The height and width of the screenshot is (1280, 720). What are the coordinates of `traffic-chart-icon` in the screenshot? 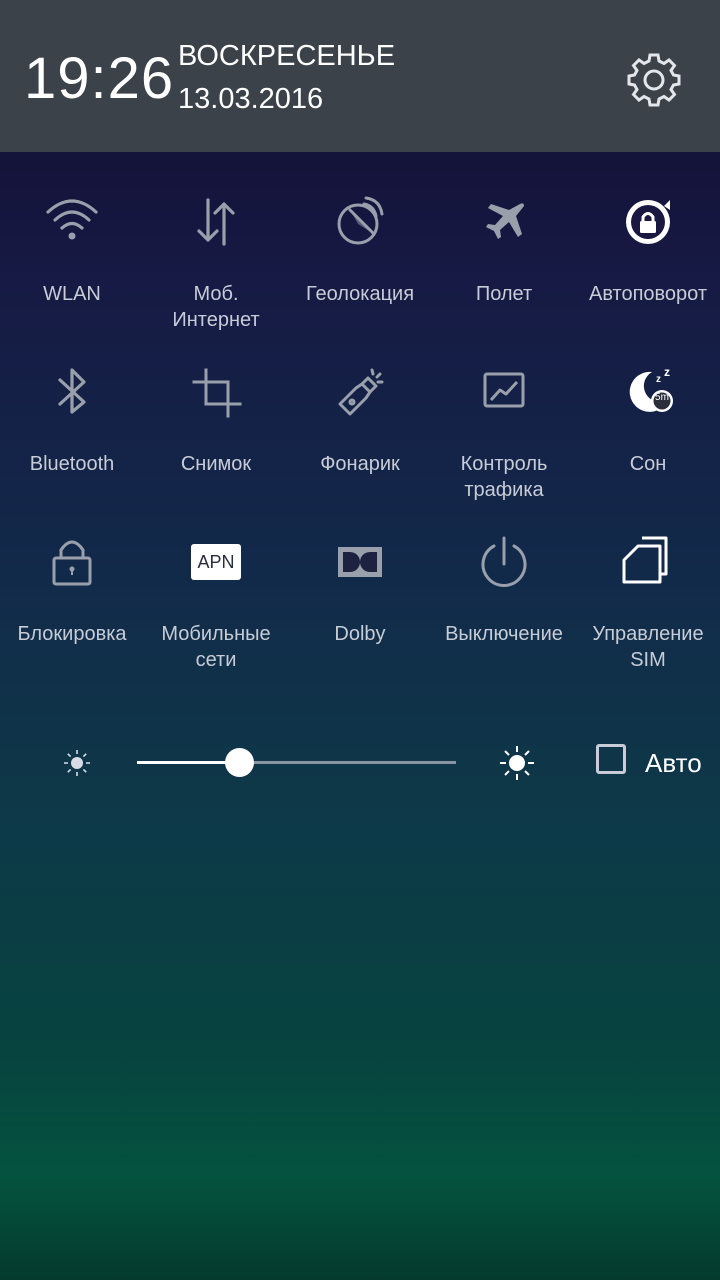 It's located at (504, 390).